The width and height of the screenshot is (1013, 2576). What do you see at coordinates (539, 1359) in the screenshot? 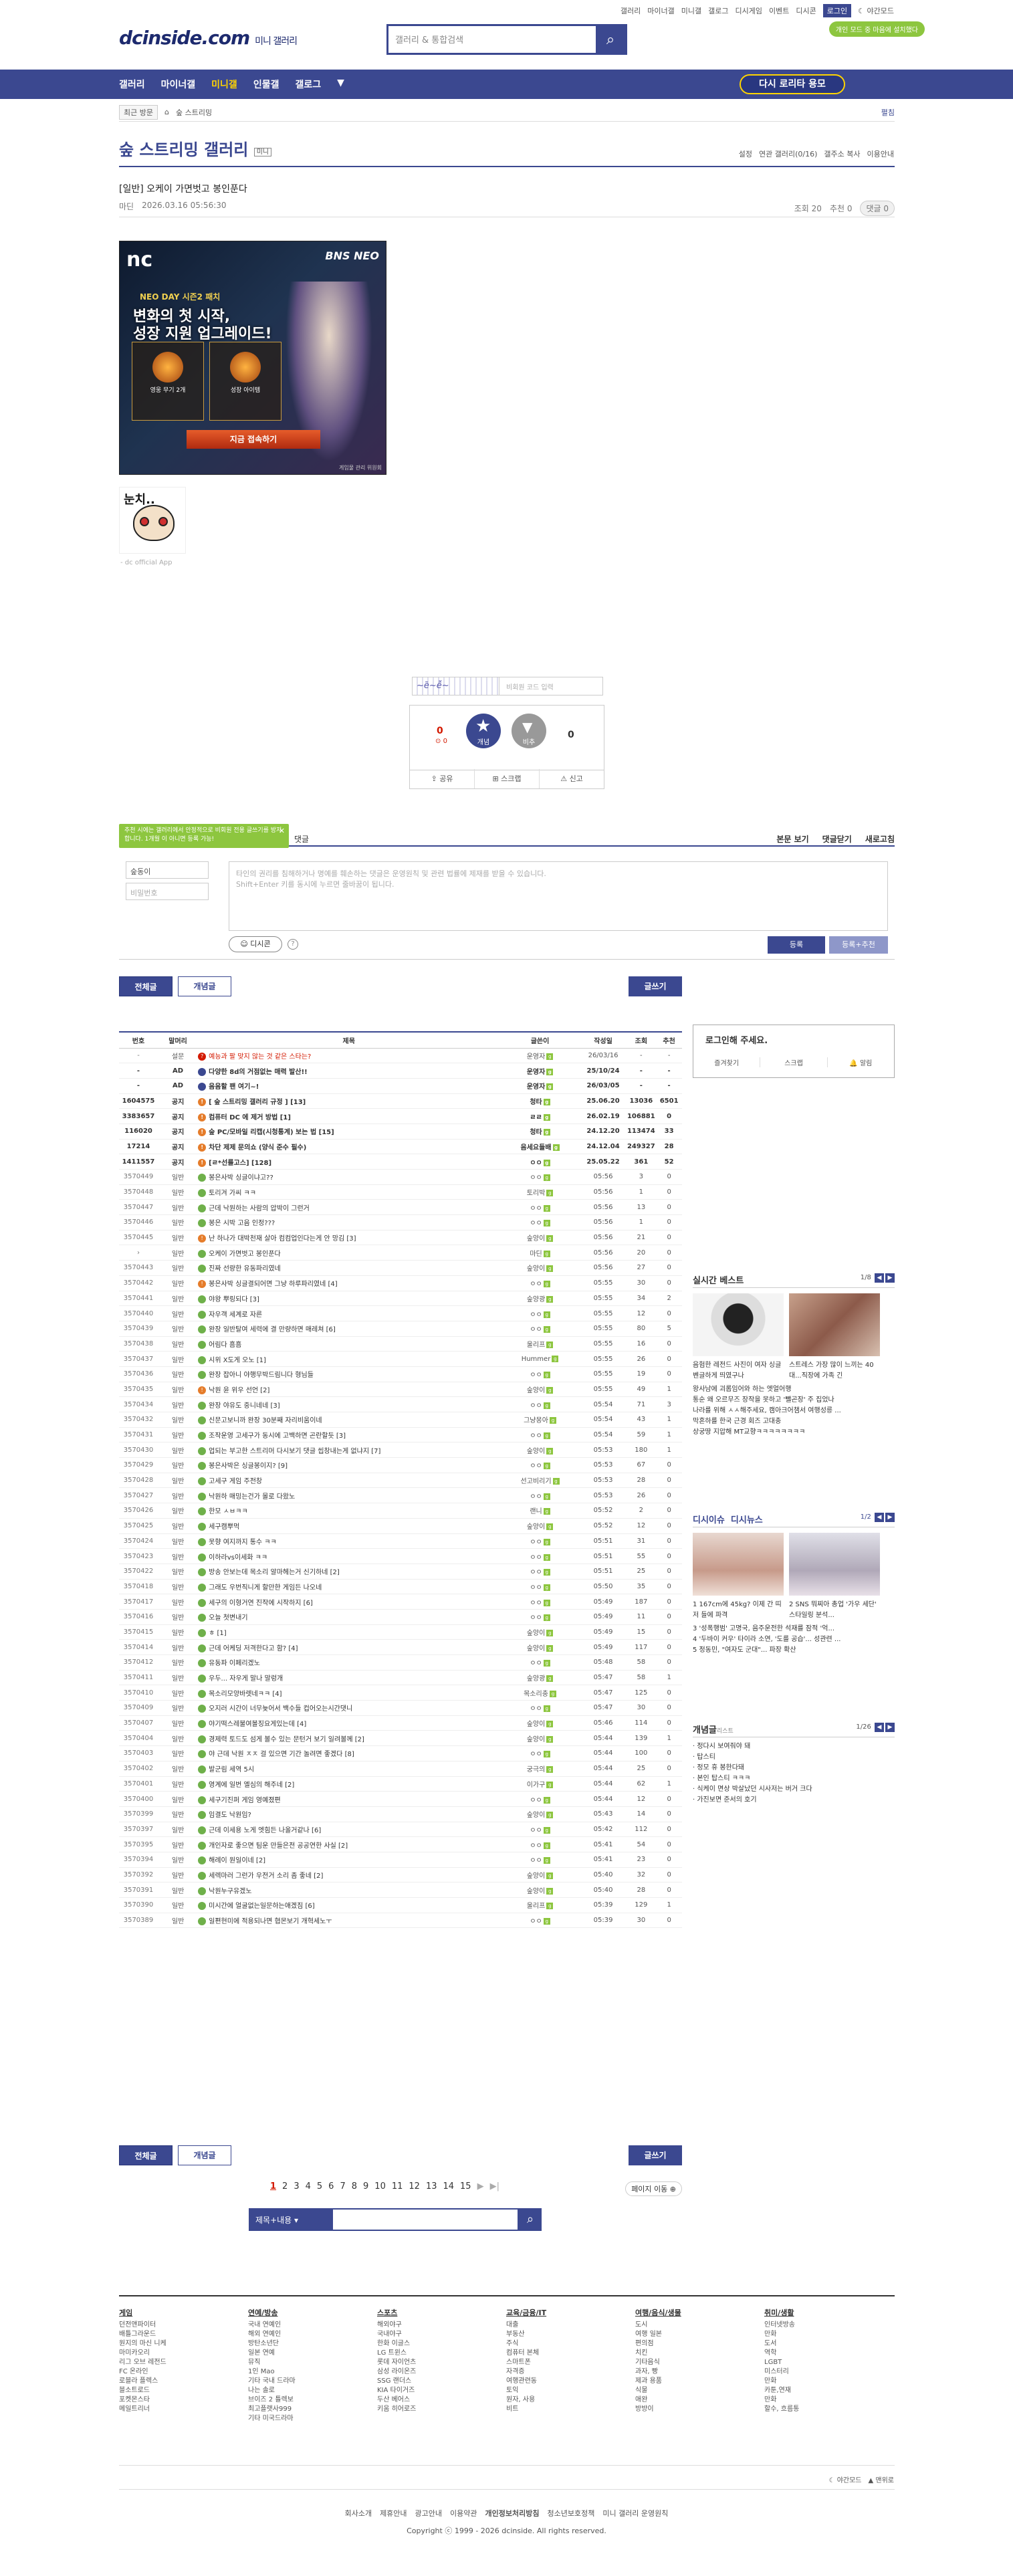
I see `row-author: Hummer g` at bounding box center [539, 1359].